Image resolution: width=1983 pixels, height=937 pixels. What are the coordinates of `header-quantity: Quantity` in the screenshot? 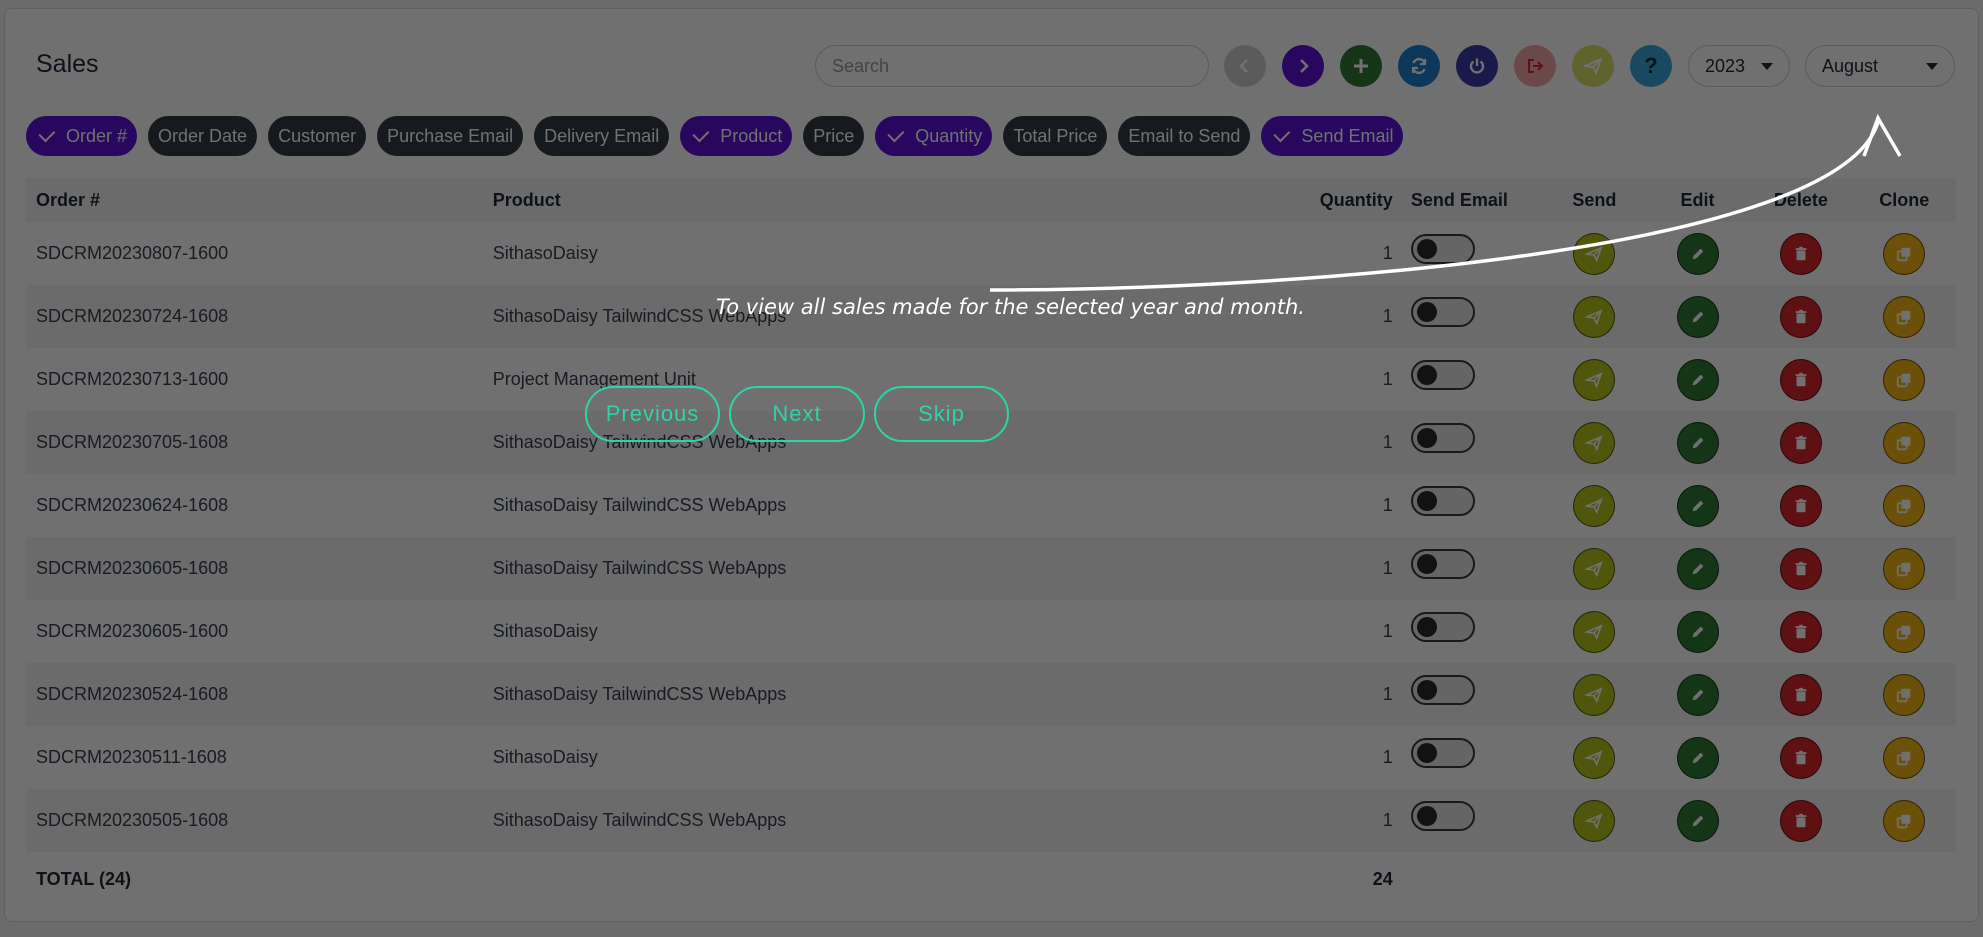 It's located at (1338, 200).